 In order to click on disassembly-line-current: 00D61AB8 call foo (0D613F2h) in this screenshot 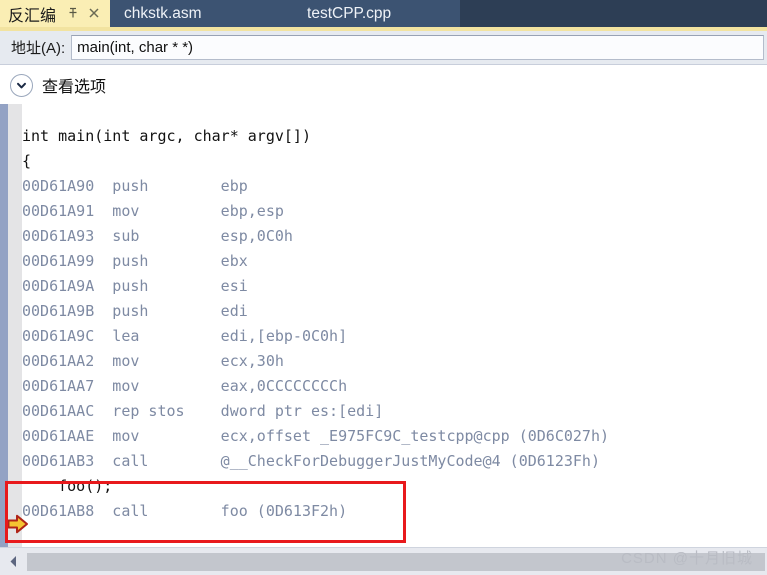, I will do `click(394, 511)`.